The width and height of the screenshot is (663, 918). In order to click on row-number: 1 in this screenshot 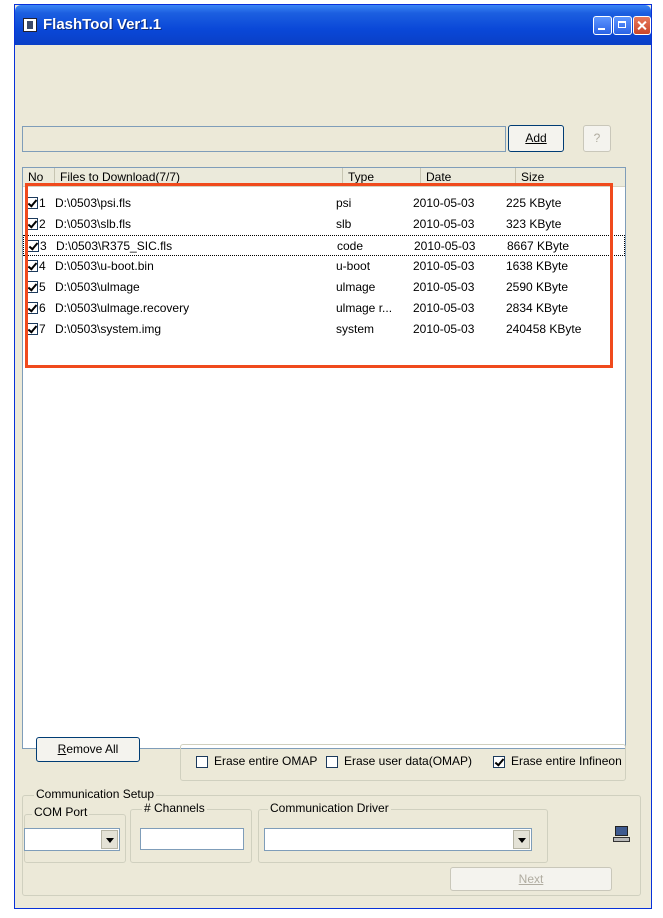, I will do `click(42, 203)`.